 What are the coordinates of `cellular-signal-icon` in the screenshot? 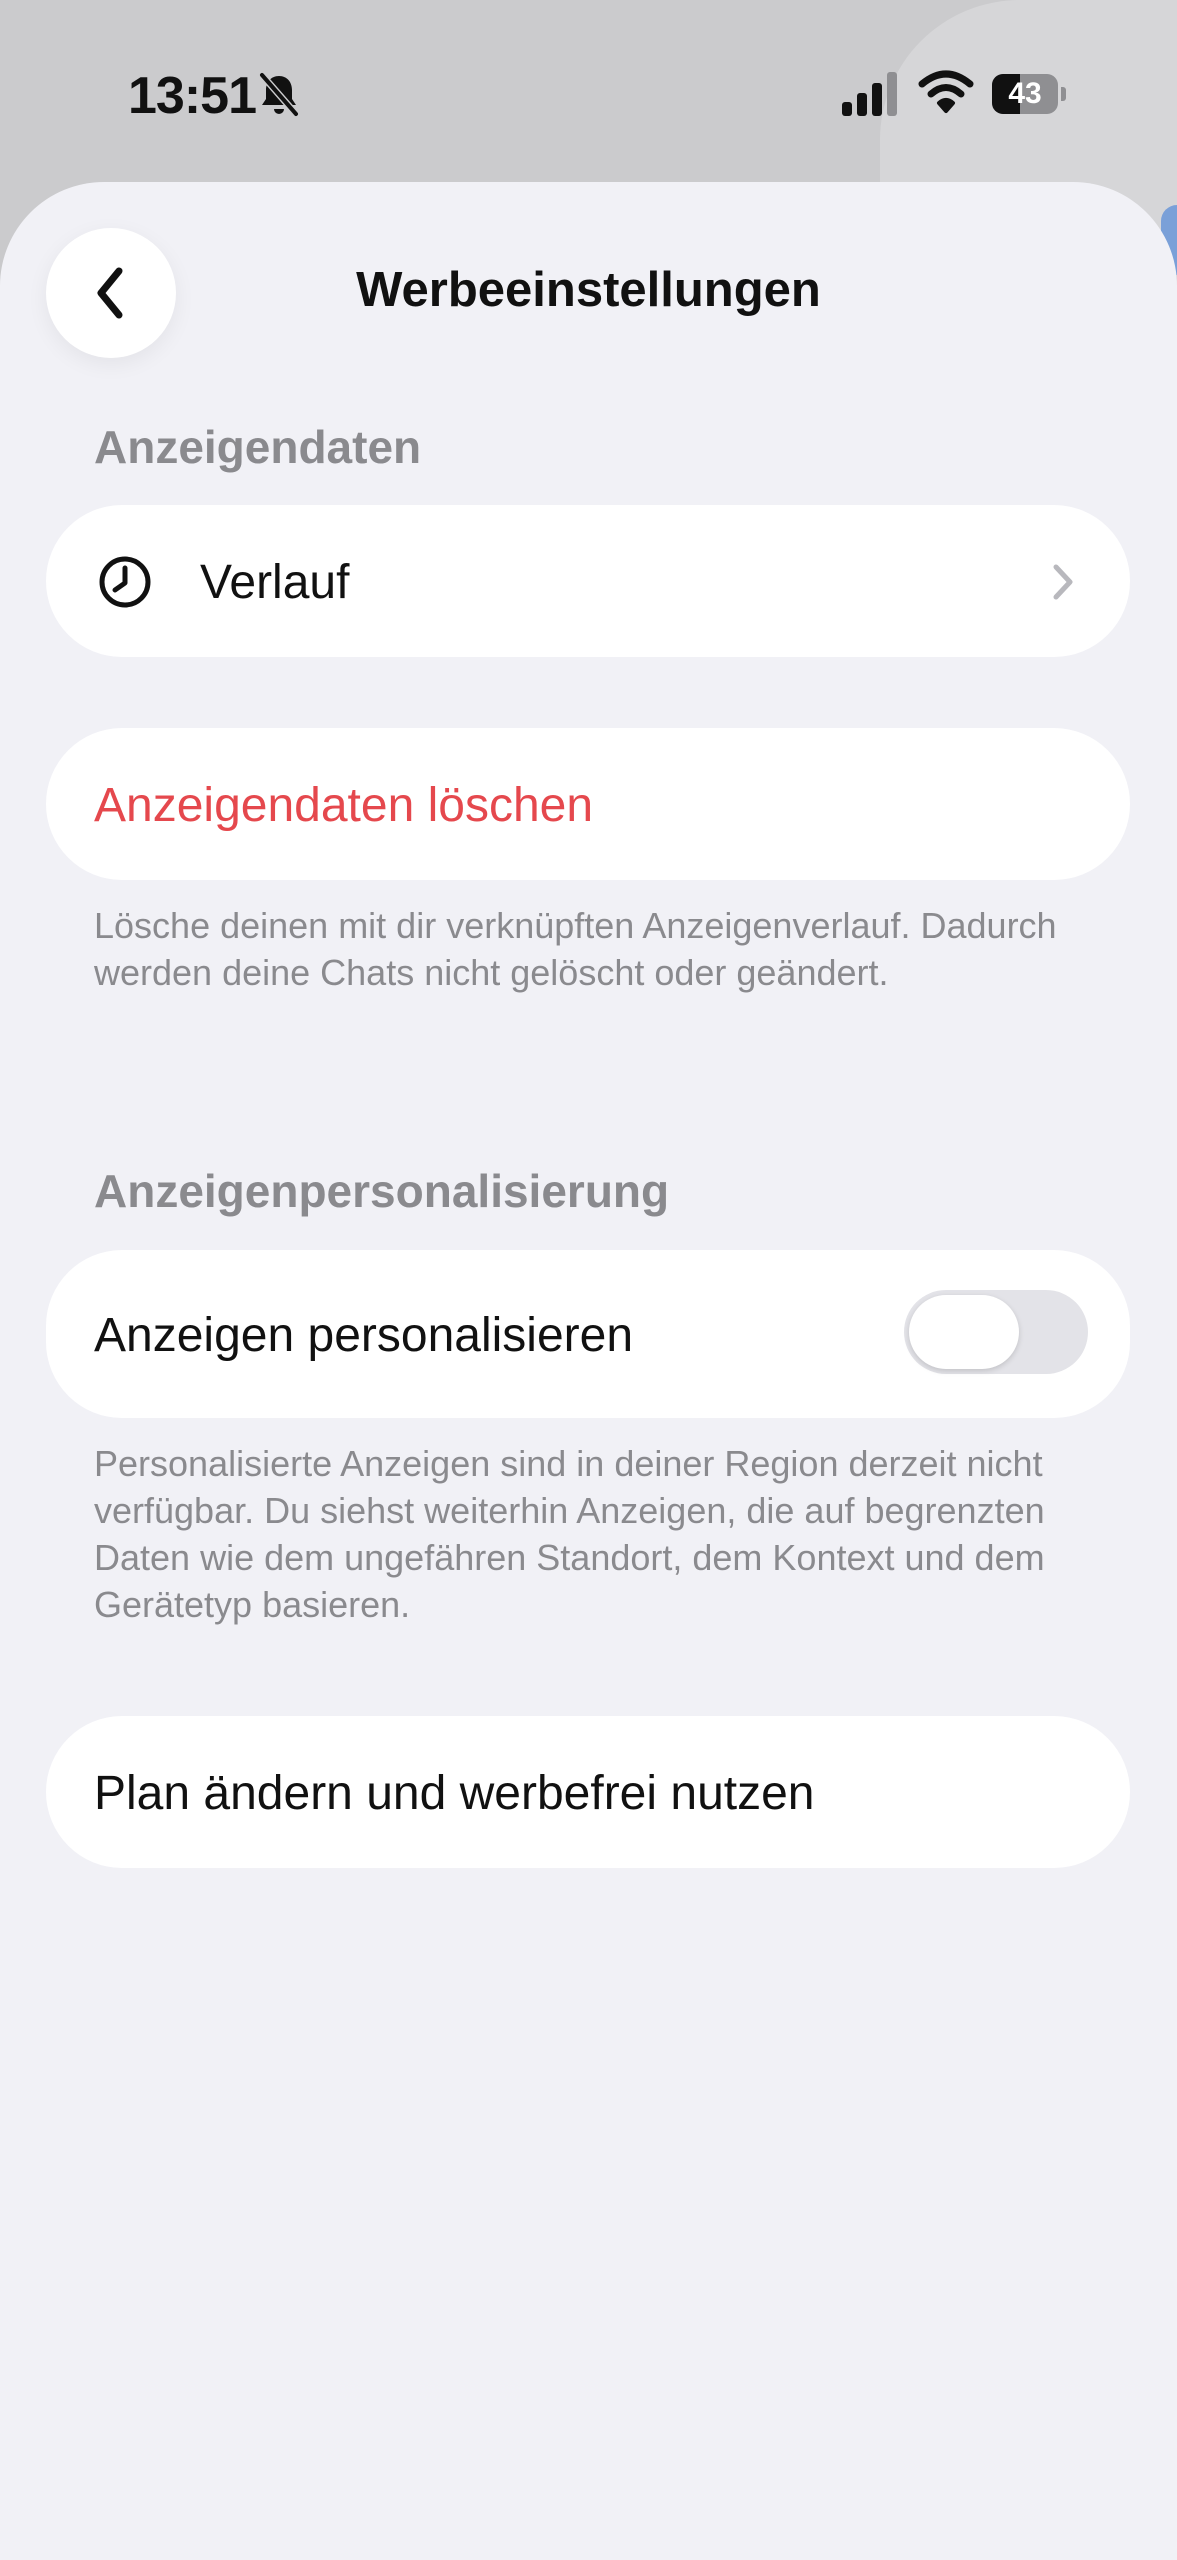 It's located at (869, 94).